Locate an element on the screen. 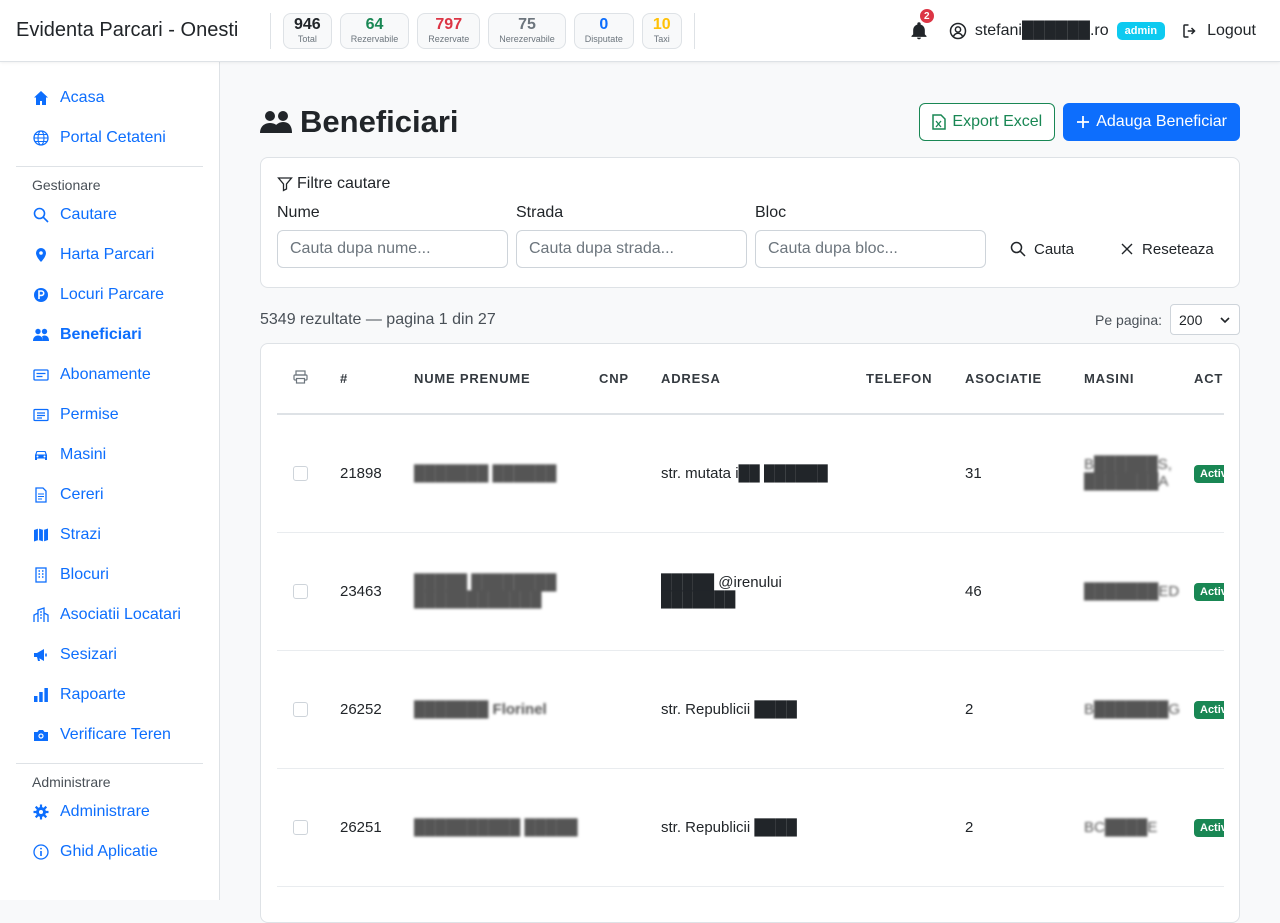 This screenshot has width=1280, height=923. column-header-active: ACTIV is located at coordinates (1205, 379).